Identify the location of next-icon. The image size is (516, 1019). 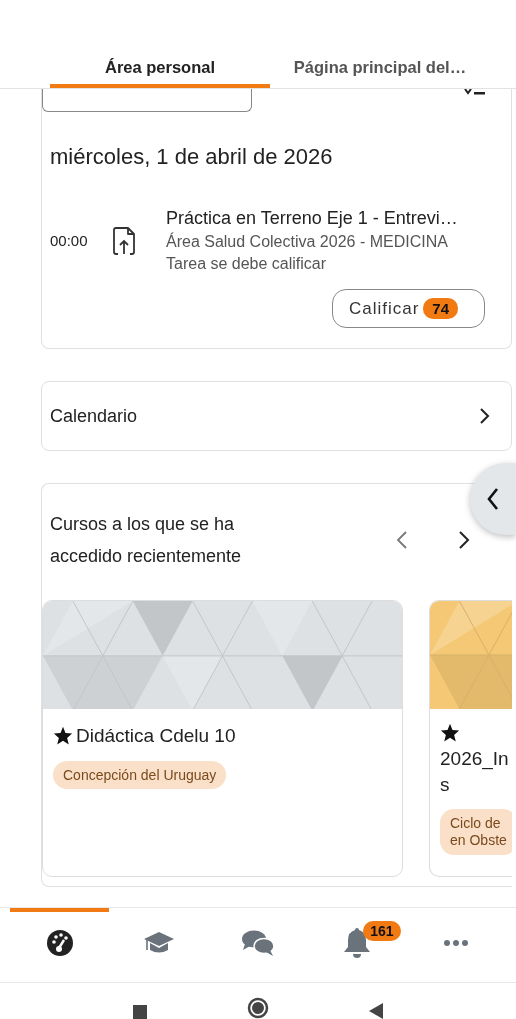
(464, 540).